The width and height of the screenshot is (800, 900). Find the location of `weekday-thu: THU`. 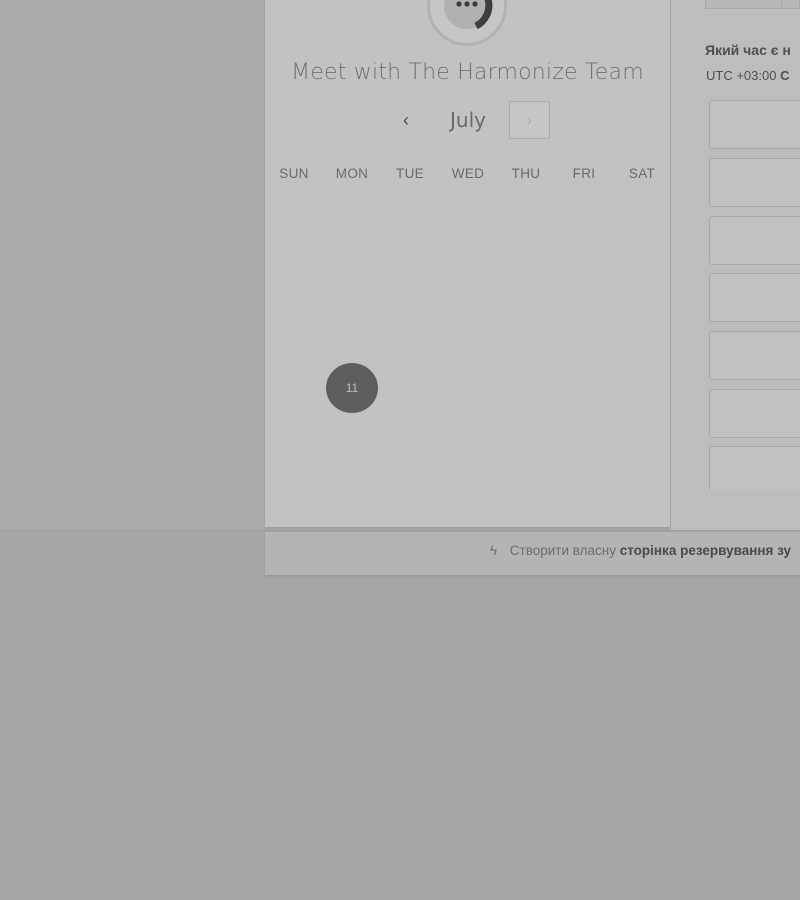

weekday-thu: THU is located at coordinates (526, 173).